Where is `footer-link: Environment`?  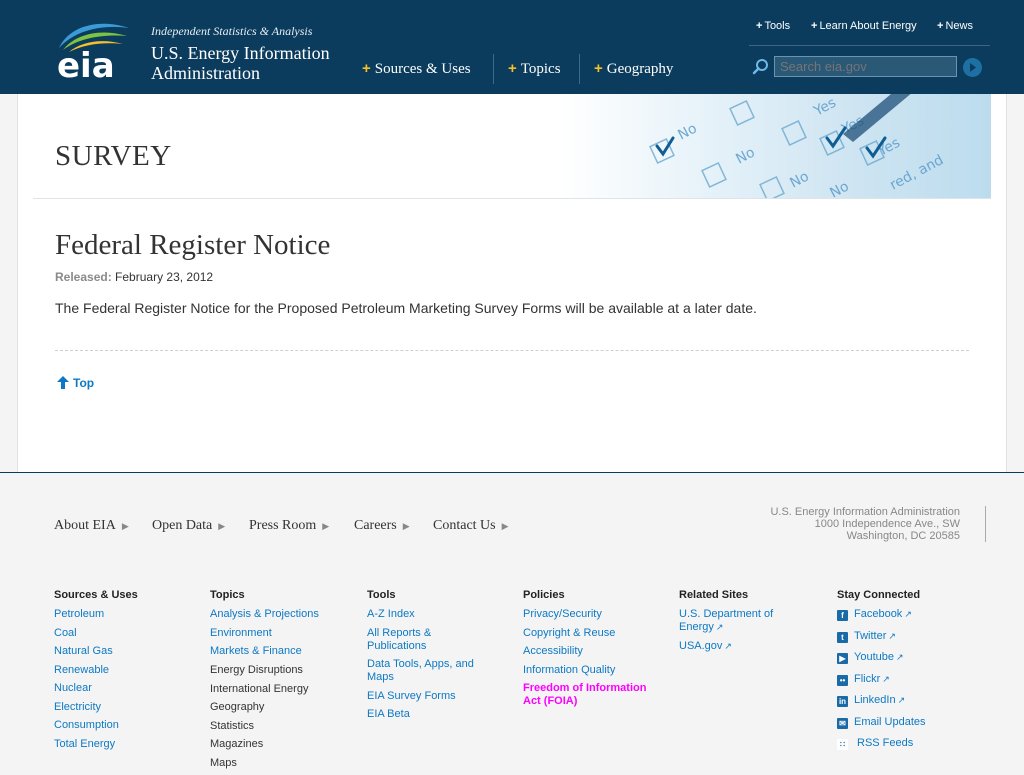
footer-link: Environment is located at coordinates (280, 633).